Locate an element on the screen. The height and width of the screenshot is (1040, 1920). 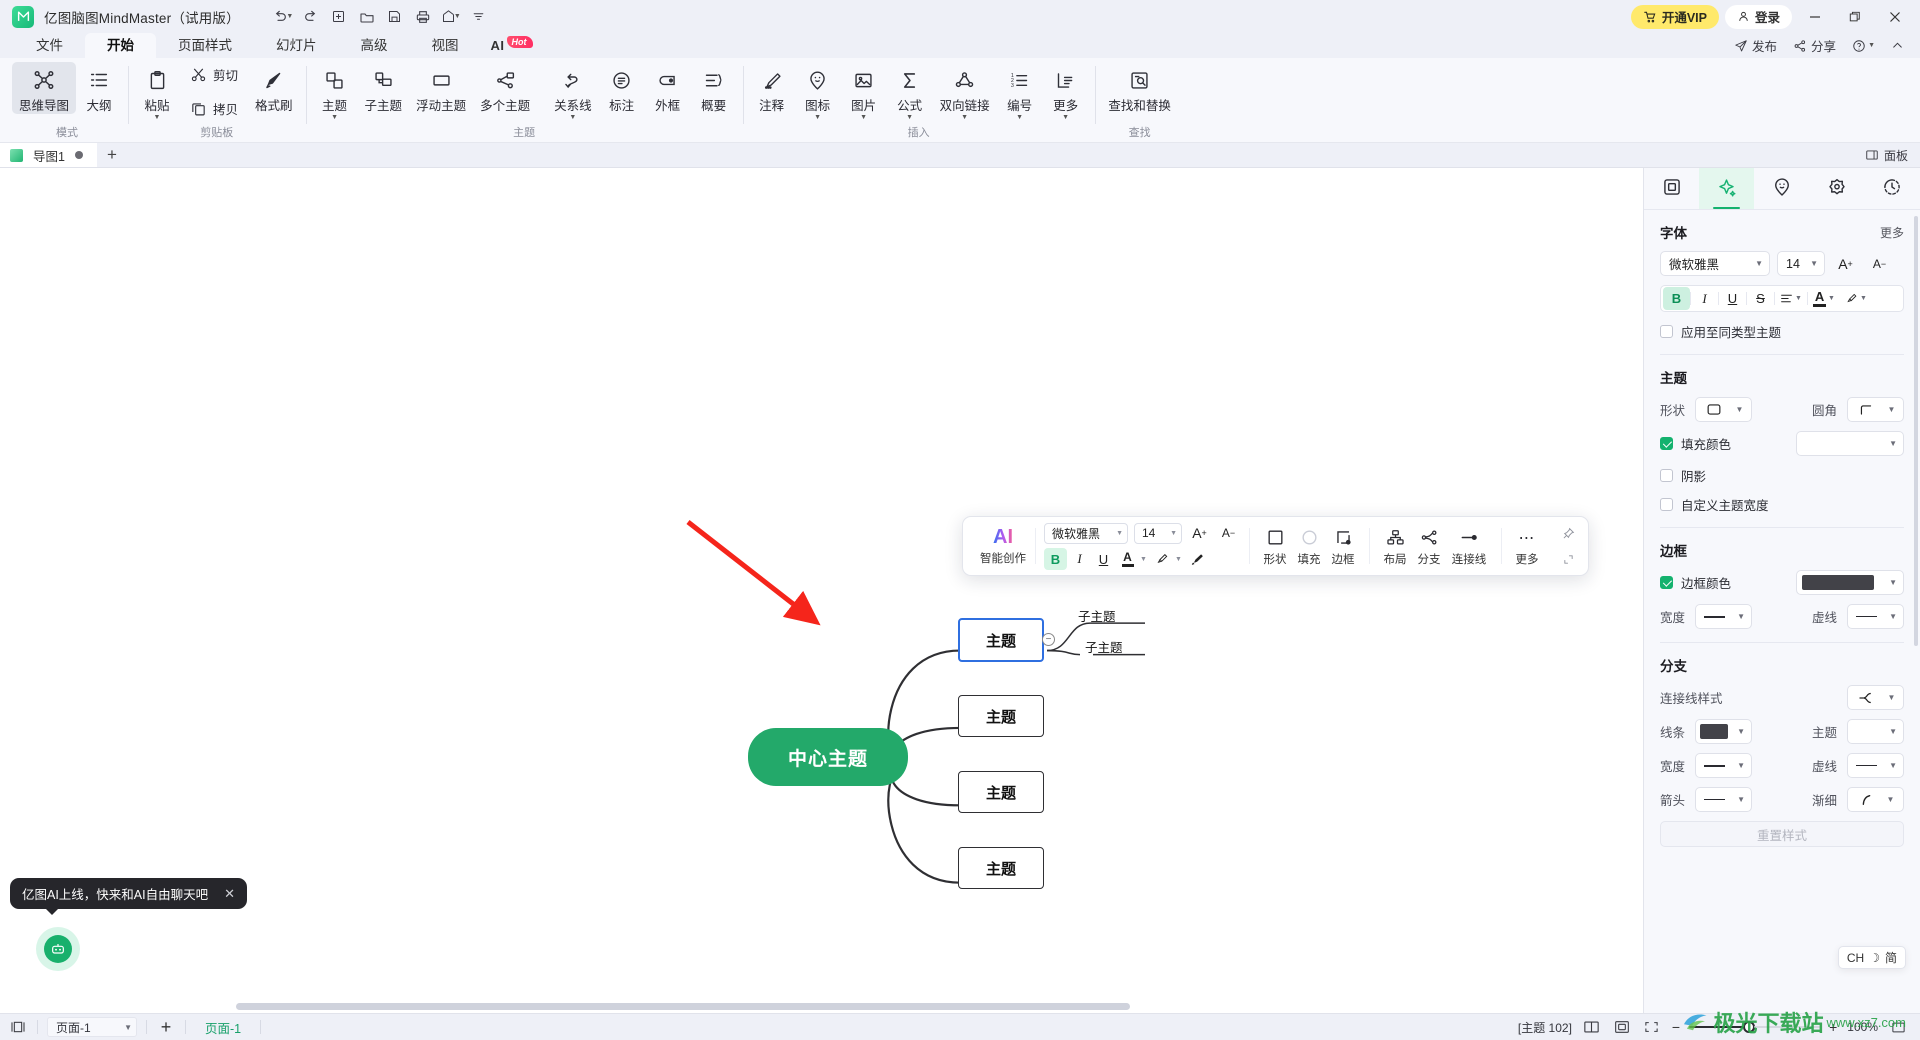
add-document-tab-button: + is located at coordinates (112, 155).